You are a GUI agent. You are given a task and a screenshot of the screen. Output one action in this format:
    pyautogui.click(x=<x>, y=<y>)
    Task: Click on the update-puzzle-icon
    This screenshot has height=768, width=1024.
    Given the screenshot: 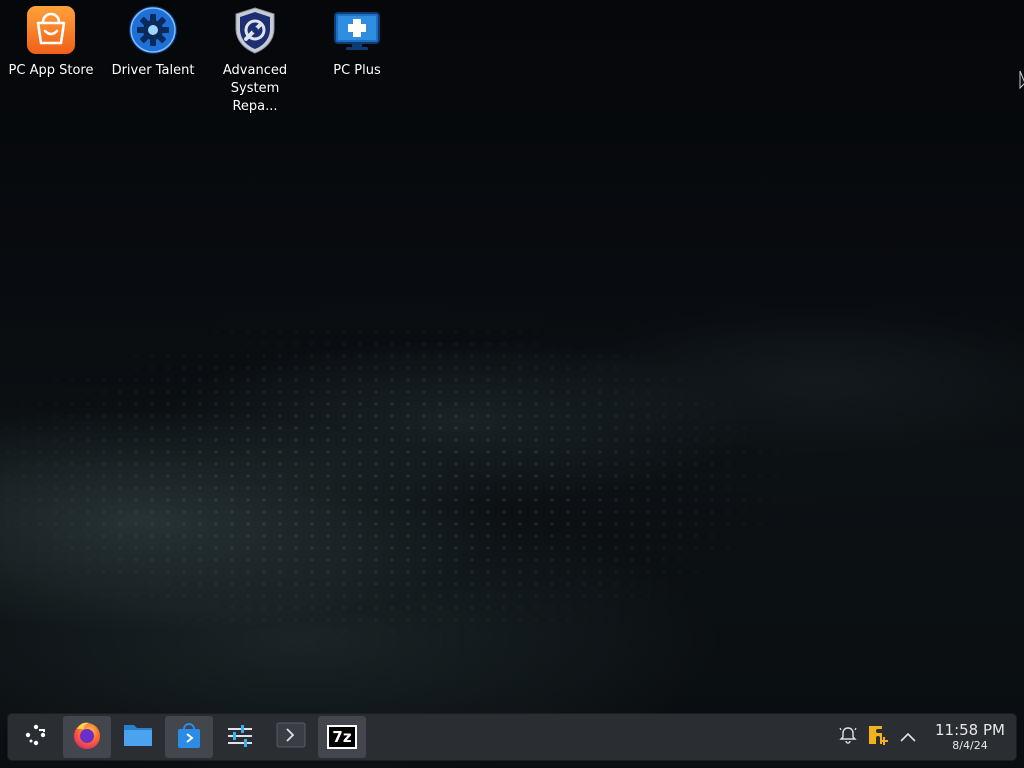 What is the action you would take?
    pyautogui.click(x=878, y=737)
    